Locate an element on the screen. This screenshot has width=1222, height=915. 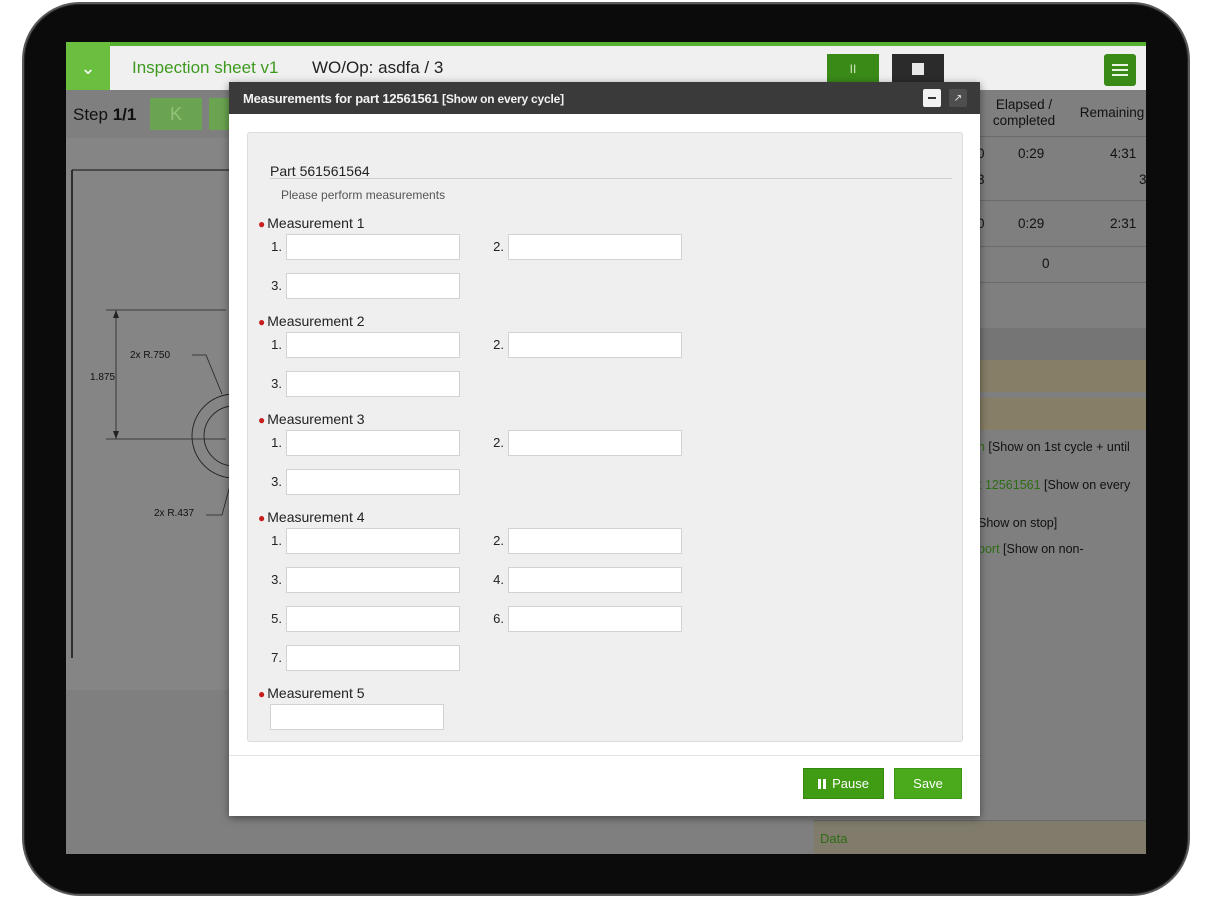
table-cell: 2:31 is located at coordinates (1123, 223).